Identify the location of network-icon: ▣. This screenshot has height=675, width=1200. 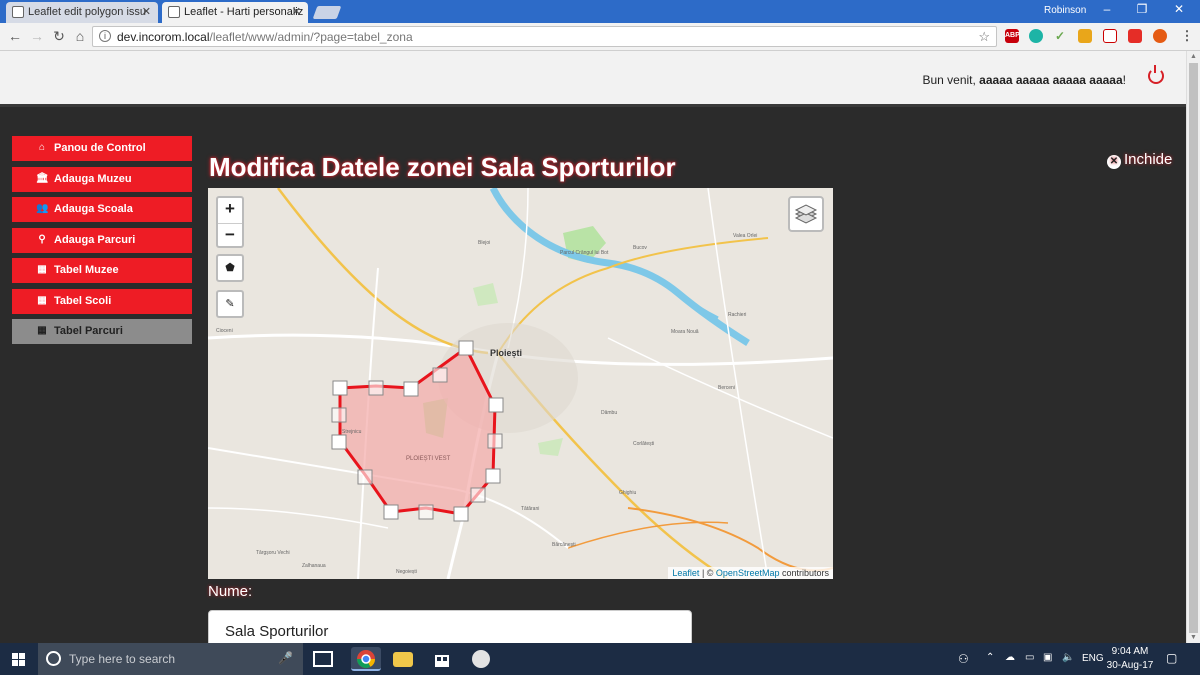
(1047, 657).